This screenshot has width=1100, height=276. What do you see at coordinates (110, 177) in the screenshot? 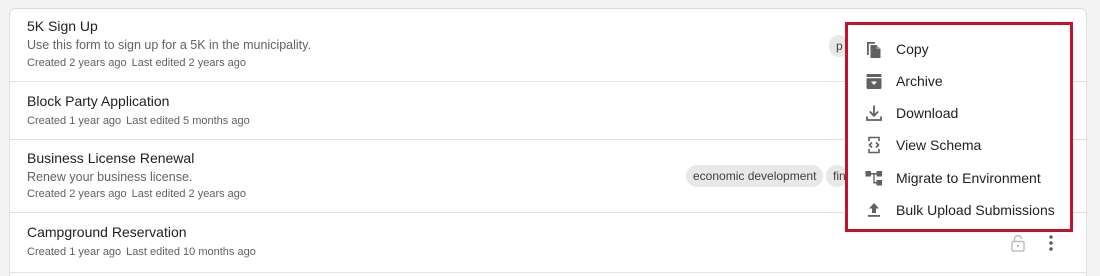
I see `form-description: Renew your business license.` at bounding box center [110, 177].